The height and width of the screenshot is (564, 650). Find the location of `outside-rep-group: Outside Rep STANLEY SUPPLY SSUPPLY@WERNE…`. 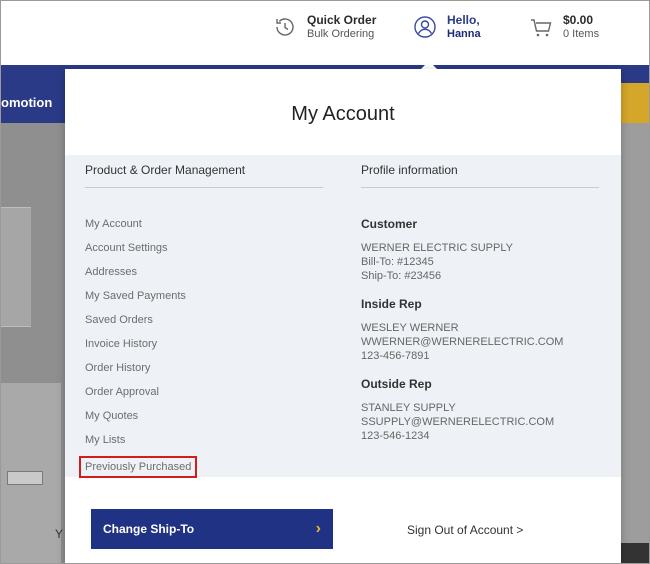

outside-rep-group: Outside Rep STANLEY SUPPLY SSUPPLY@WERNE… is located at coordinates (481, 410).